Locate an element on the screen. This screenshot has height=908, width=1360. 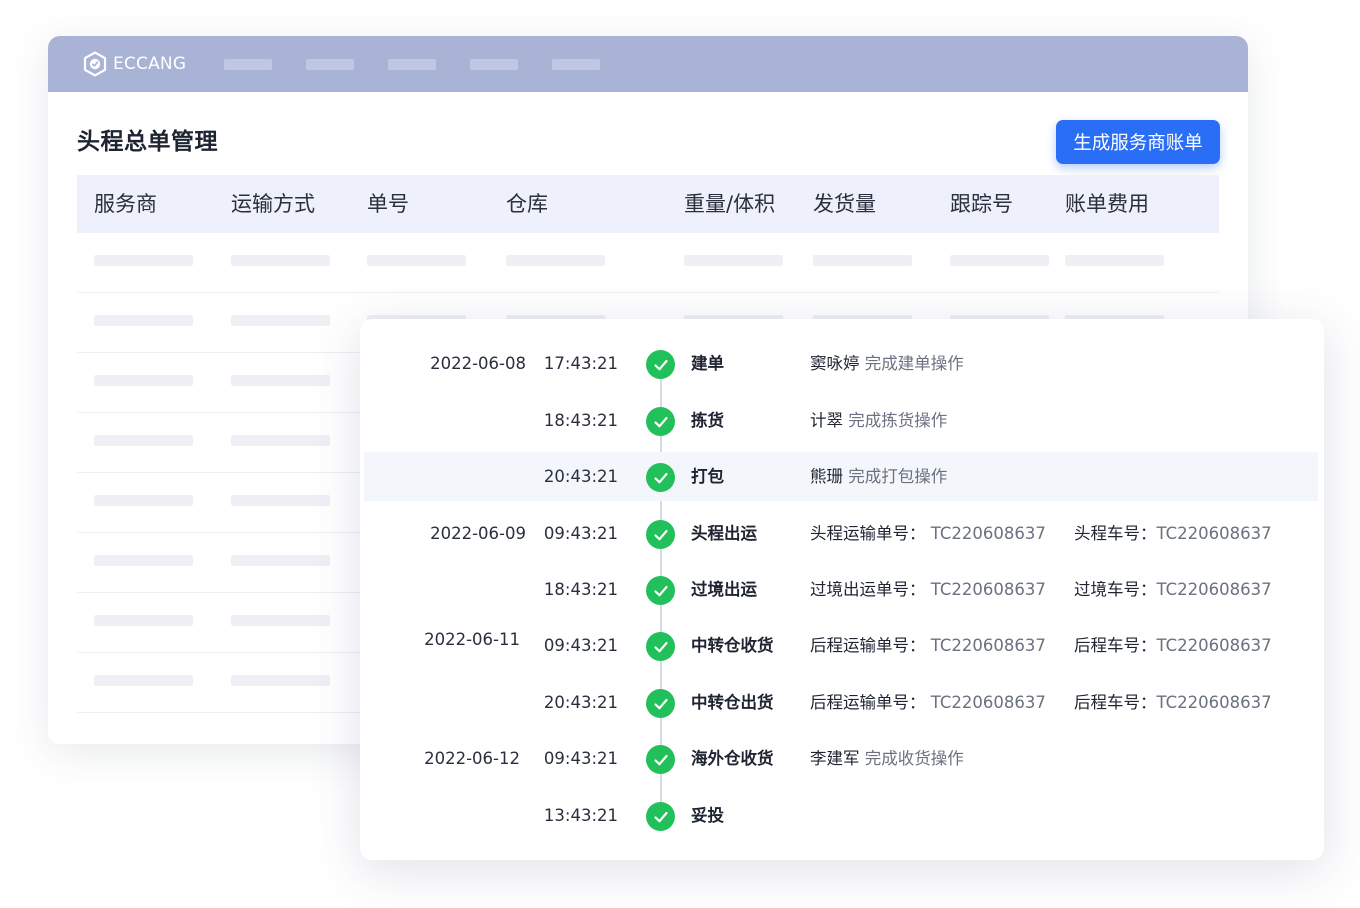
table-header: 服务商 运输方式 单号 仓库 重量/体积 发货量 跟踪号 账单费用 is located at coordinates (648, 204).